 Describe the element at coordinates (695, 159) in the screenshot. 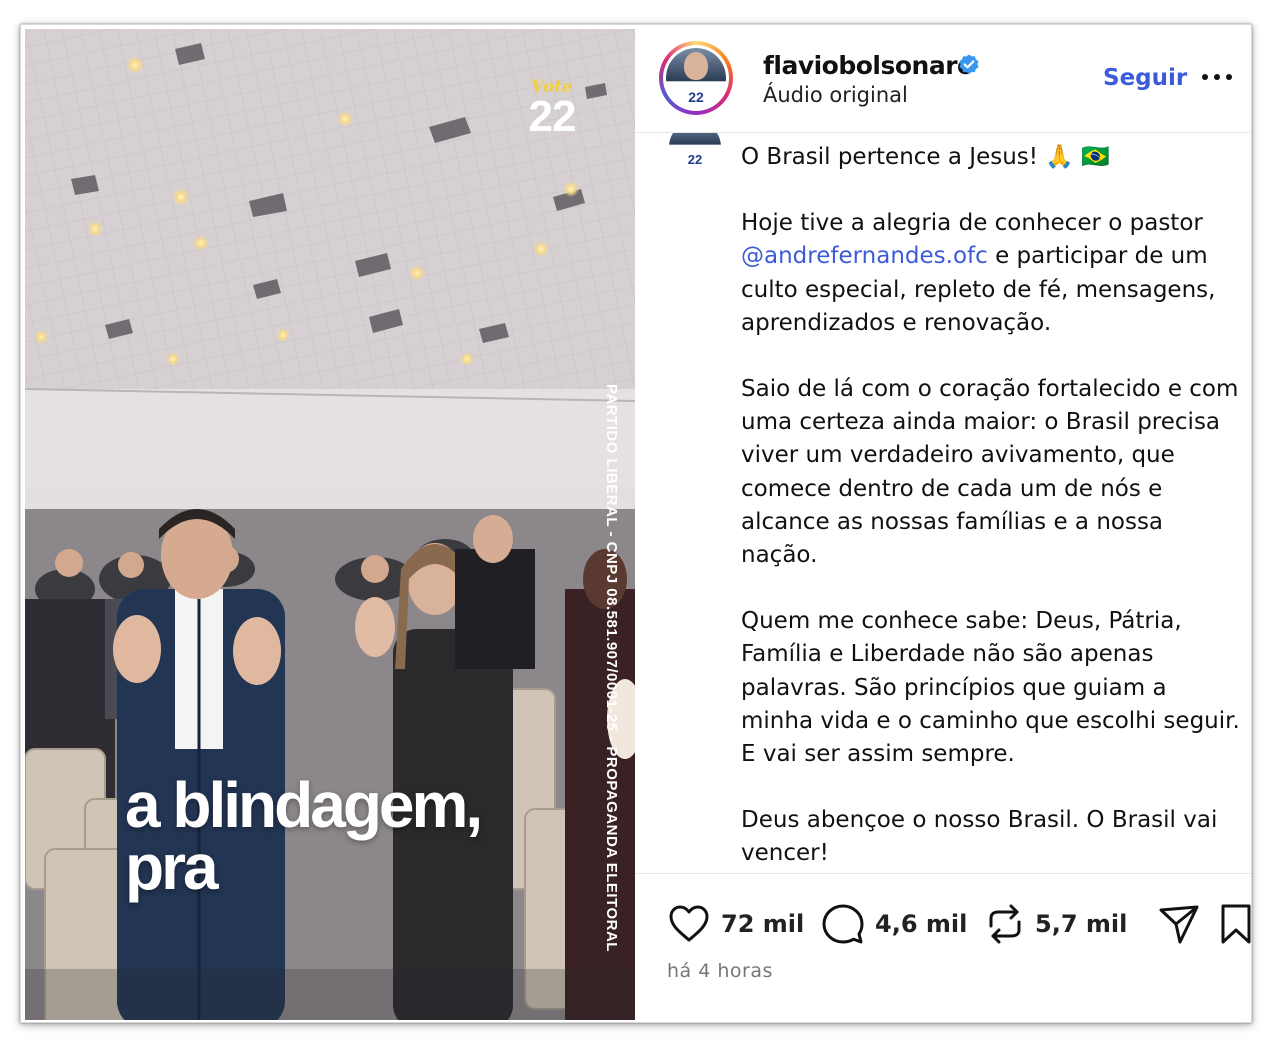

I see `caption-avatar-number: 22` at that location.